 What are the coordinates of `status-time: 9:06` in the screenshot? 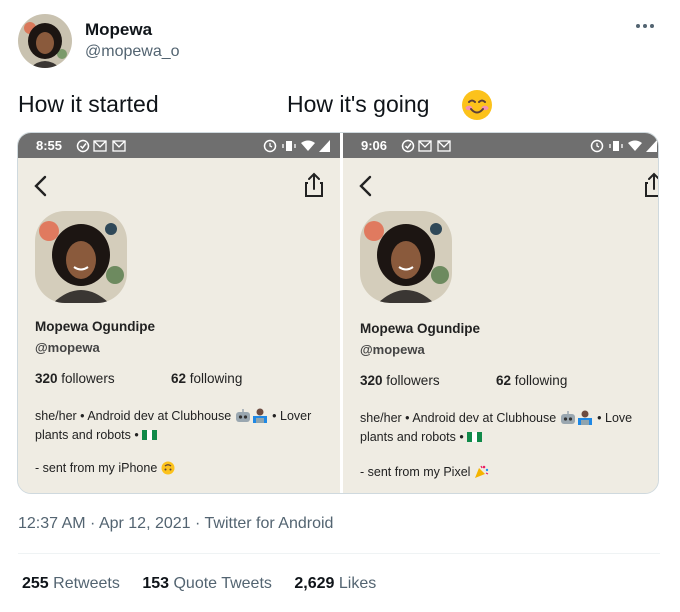 It's located at (374, 145).